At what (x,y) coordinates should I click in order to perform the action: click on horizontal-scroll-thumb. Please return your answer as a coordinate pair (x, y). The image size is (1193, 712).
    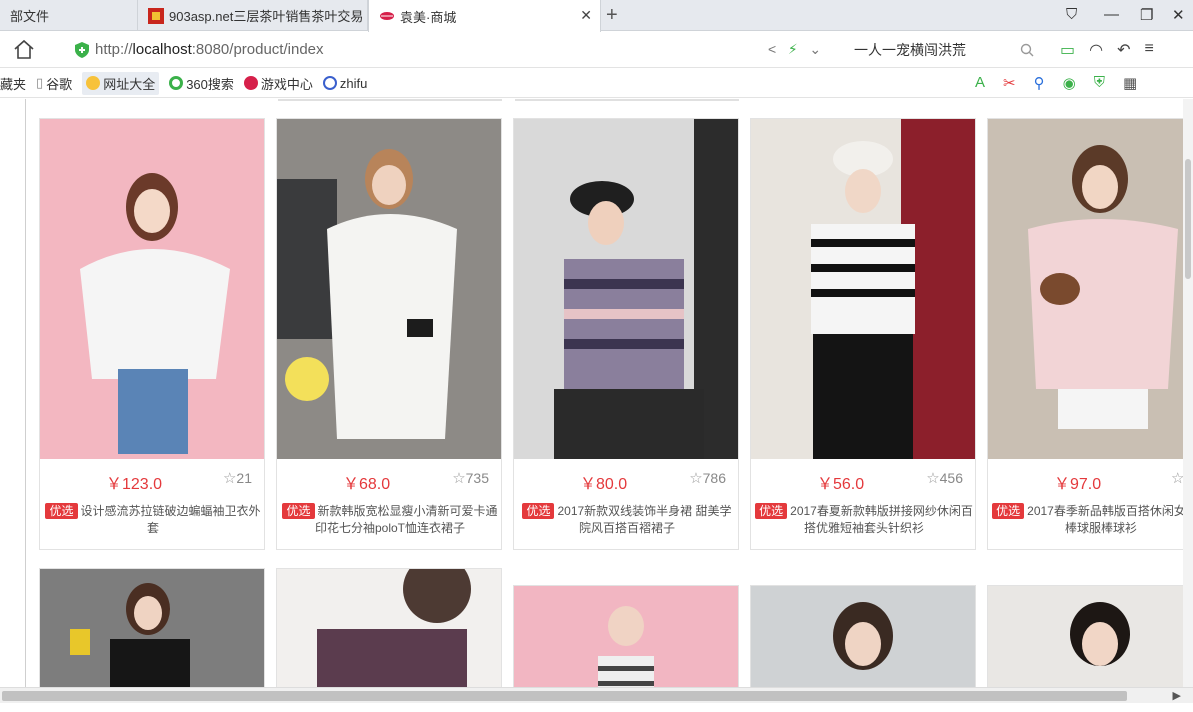
    Looking at the image, I should click on (564, 696).